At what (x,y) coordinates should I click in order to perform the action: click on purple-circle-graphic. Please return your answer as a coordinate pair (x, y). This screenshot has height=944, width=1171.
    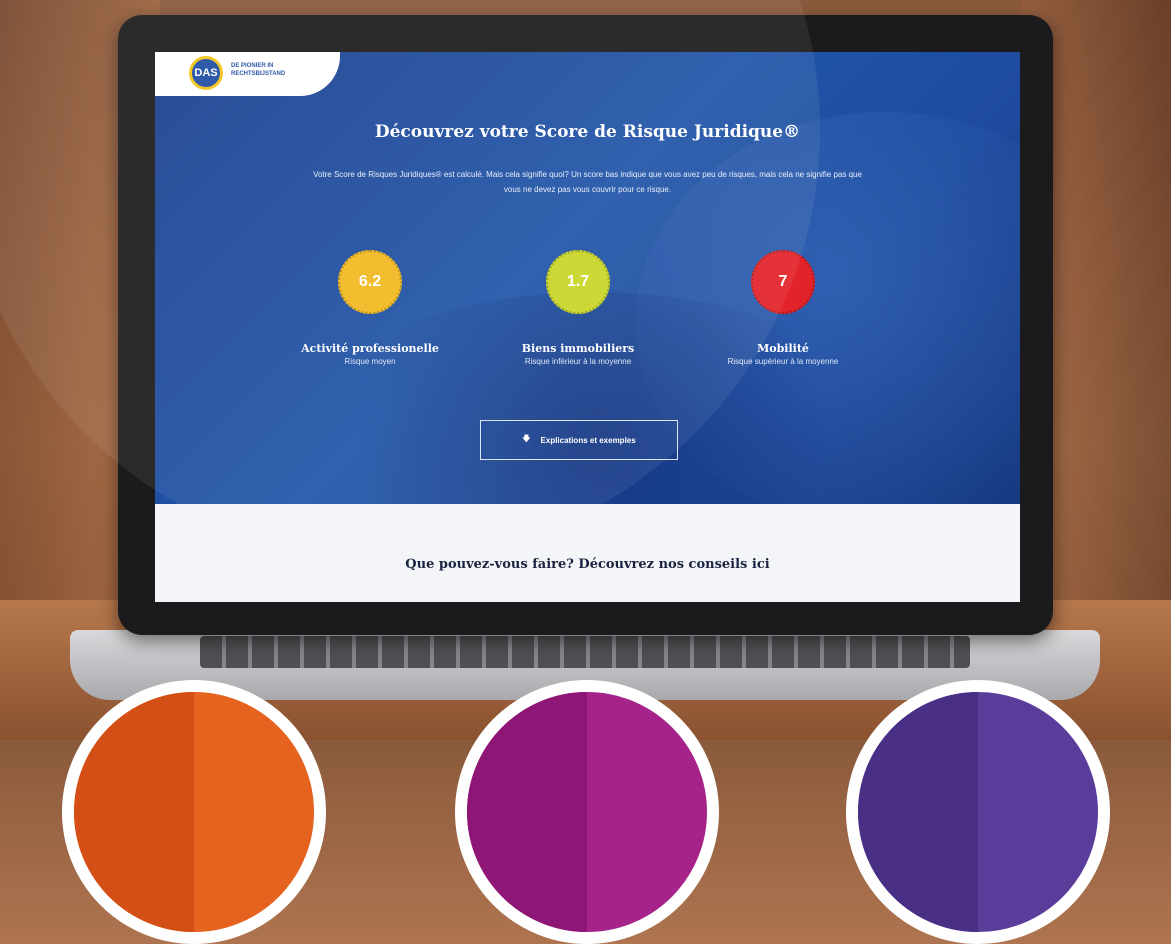
    Looking at the image, I should click on (587, 812).